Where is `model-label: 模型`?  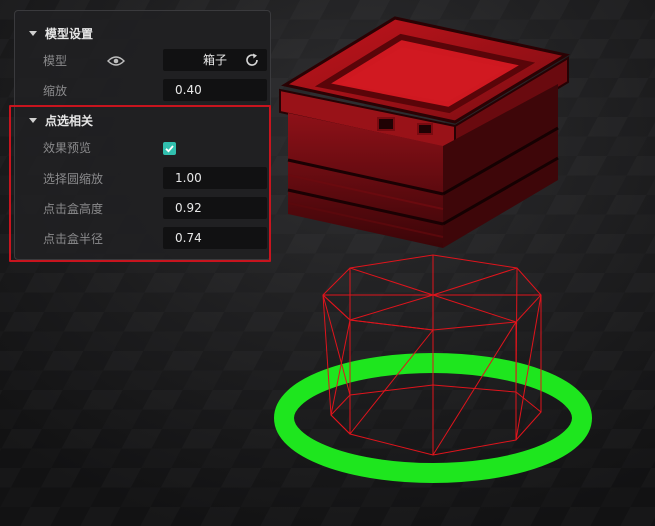
model-label: 模型 is located at coordinates (55, 61).